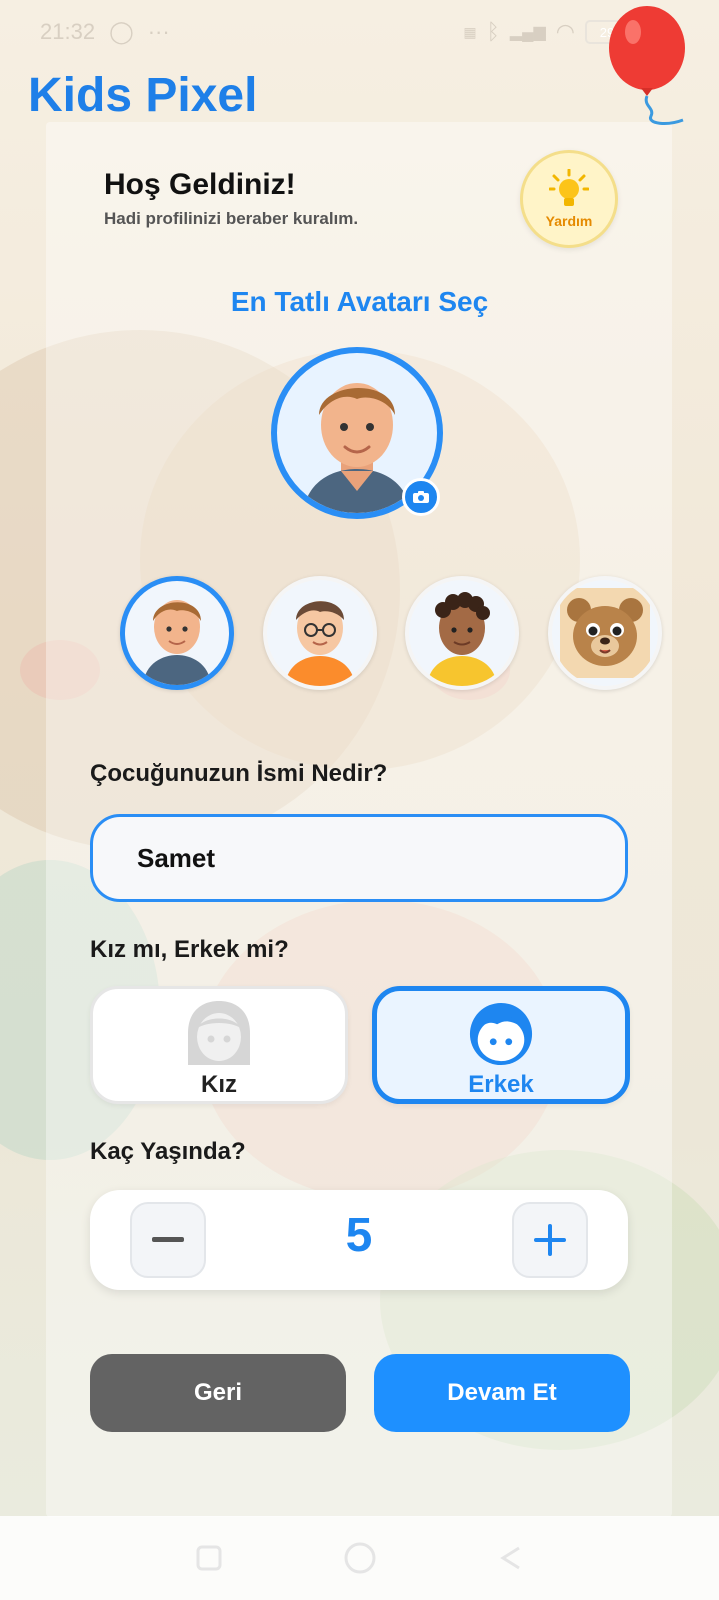  Describe the element at coordinates (200, 184) in the screenshot. I see `welcome-title: Hoş Geldiniz!` at that location.